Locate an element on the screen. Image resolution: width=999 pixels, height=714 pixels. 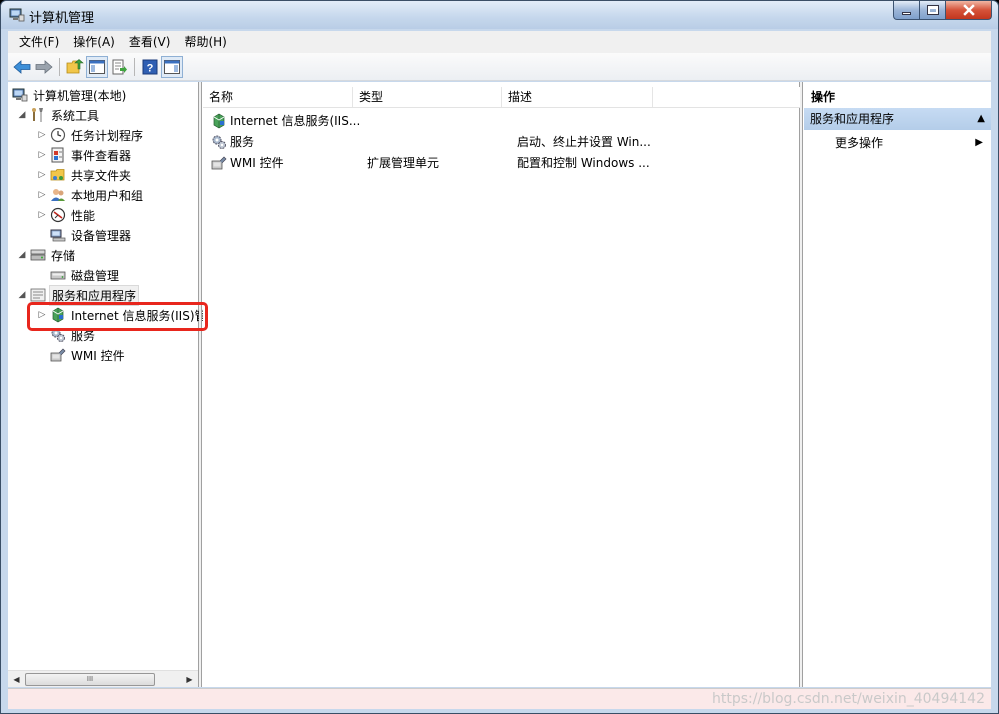
back-button is located at coordinates (22, 67).